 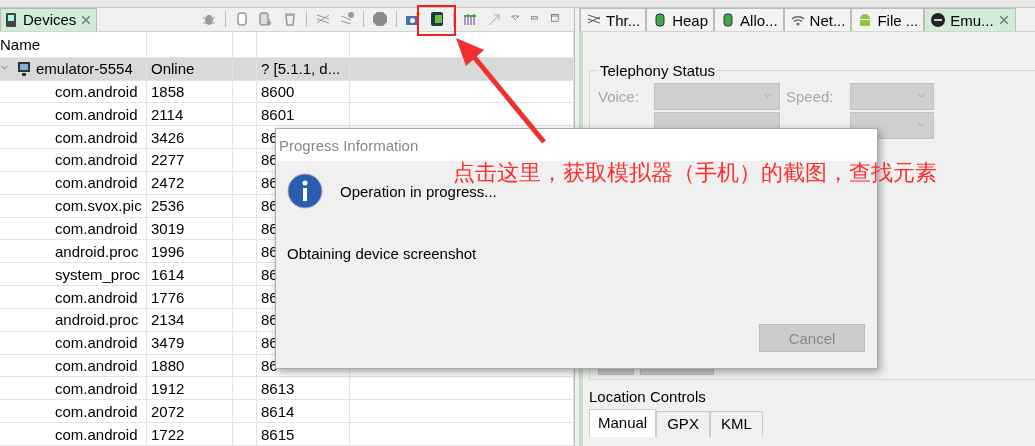 I want to click on view-tab: Heap, so click(x=680, y=19).